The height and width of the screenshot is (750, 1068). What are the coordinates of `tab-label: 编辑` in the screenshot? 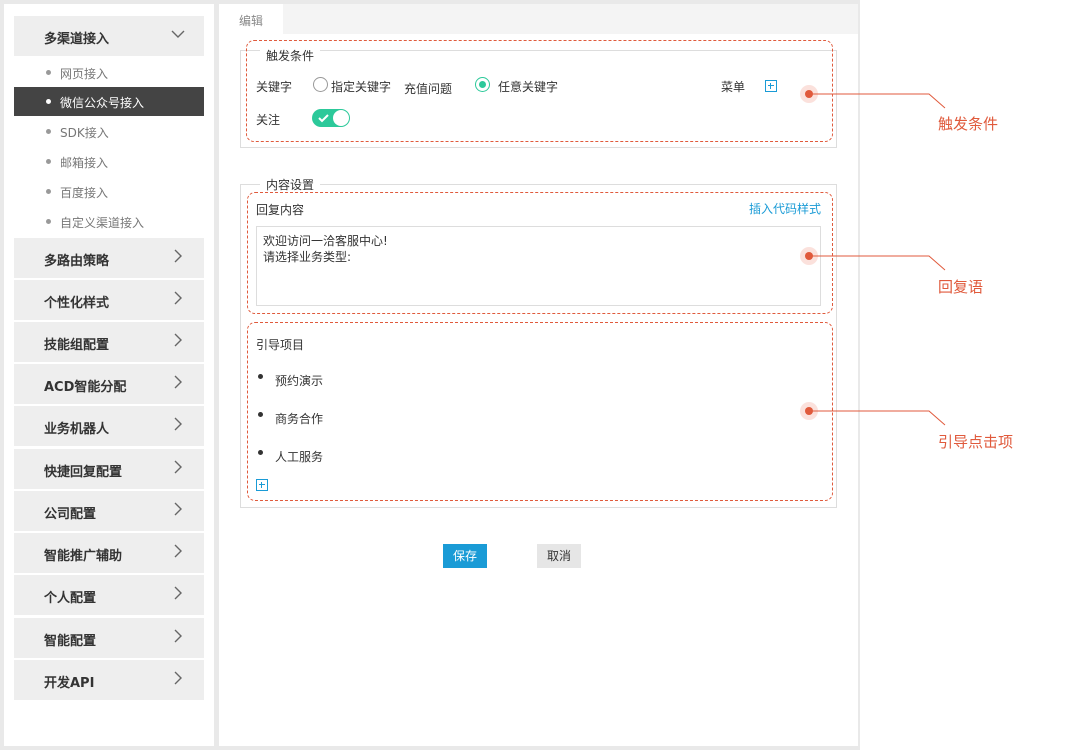 It's located at (251, 21).